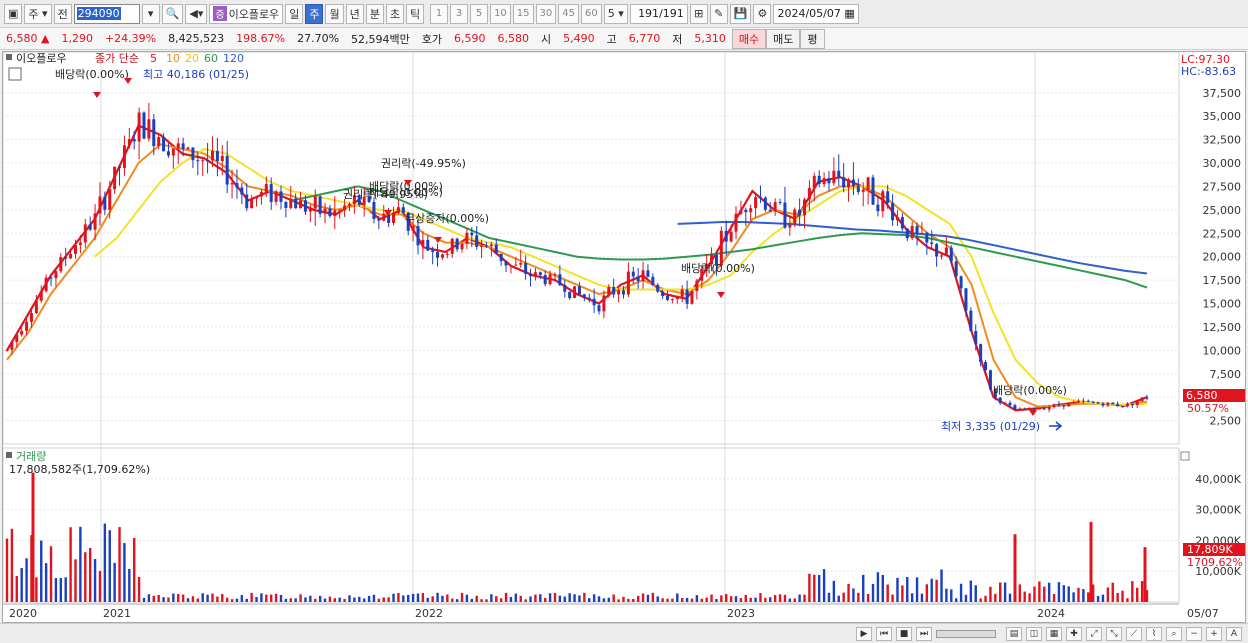 The width and height of the screenshot is (1248, 643). What do you see at coordinates (334, 13) in the screenshot?
I see `period-button-2: 월` at bounding box center [334, 13].